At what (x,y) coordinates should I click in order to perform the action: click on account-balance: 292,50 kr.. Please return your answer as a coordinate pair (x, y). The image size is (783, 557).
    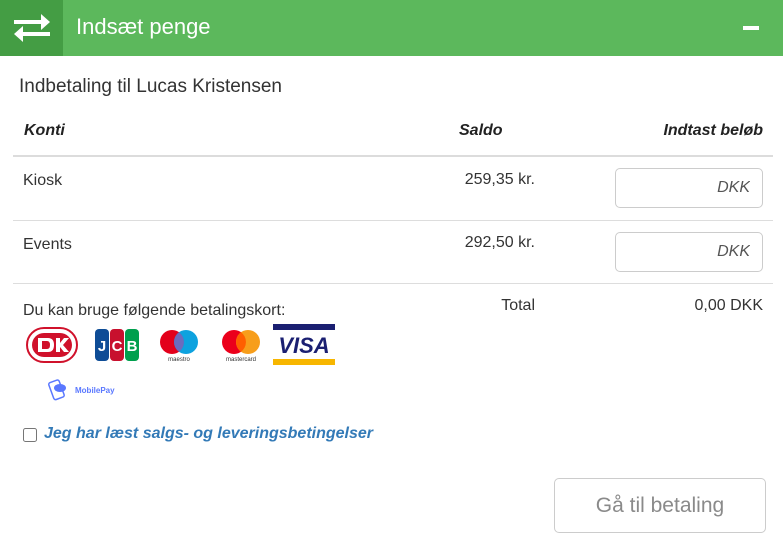
    Looking at the image, I should click on (499, 242).